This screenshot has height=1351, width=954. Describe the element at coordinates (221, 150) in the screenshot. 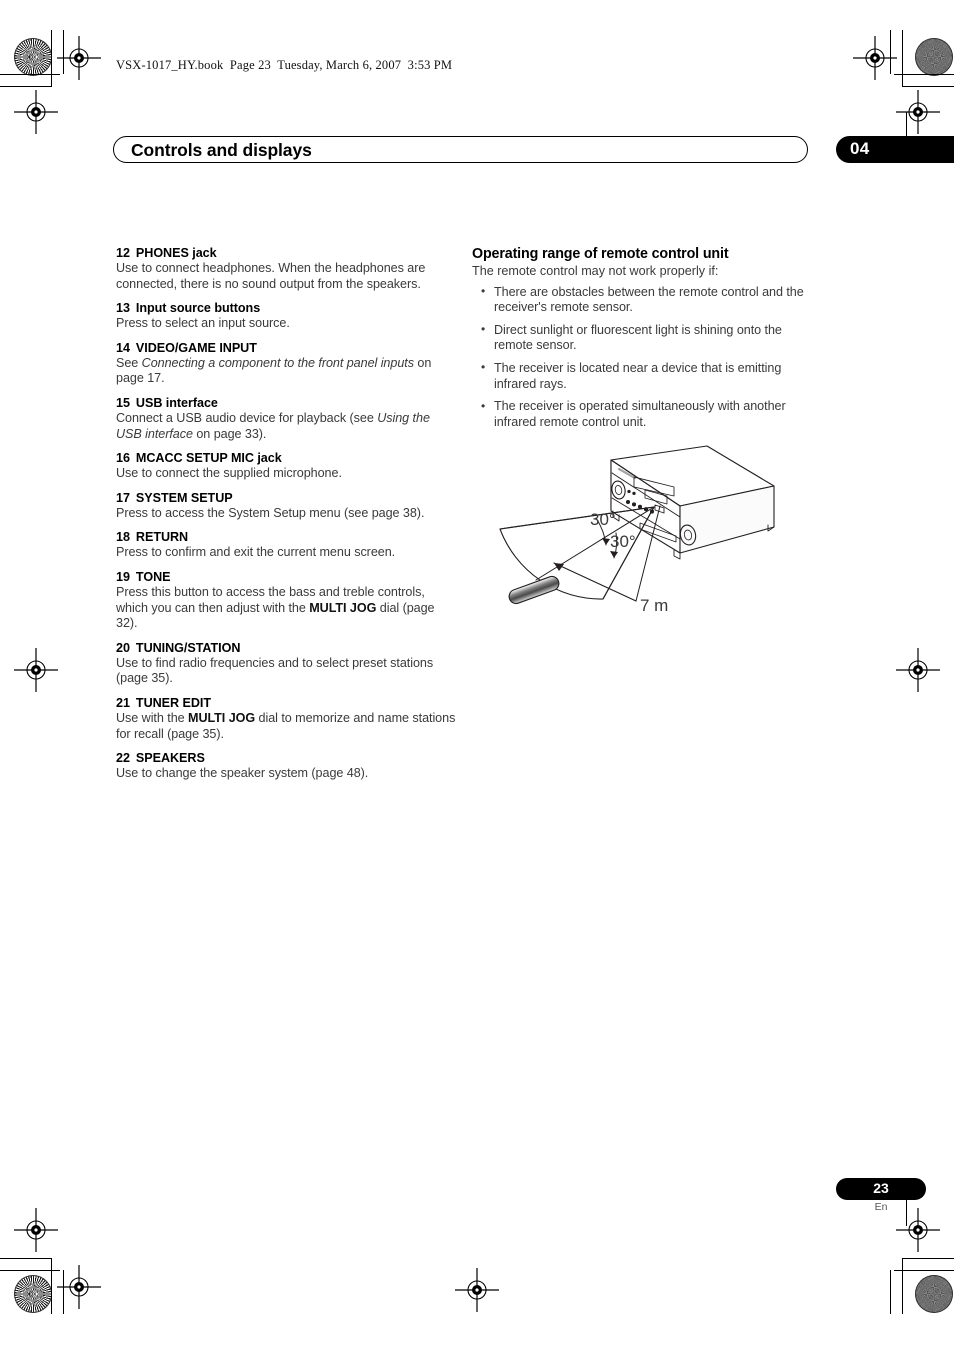

I see `page-title: Controls and displays` at that location.